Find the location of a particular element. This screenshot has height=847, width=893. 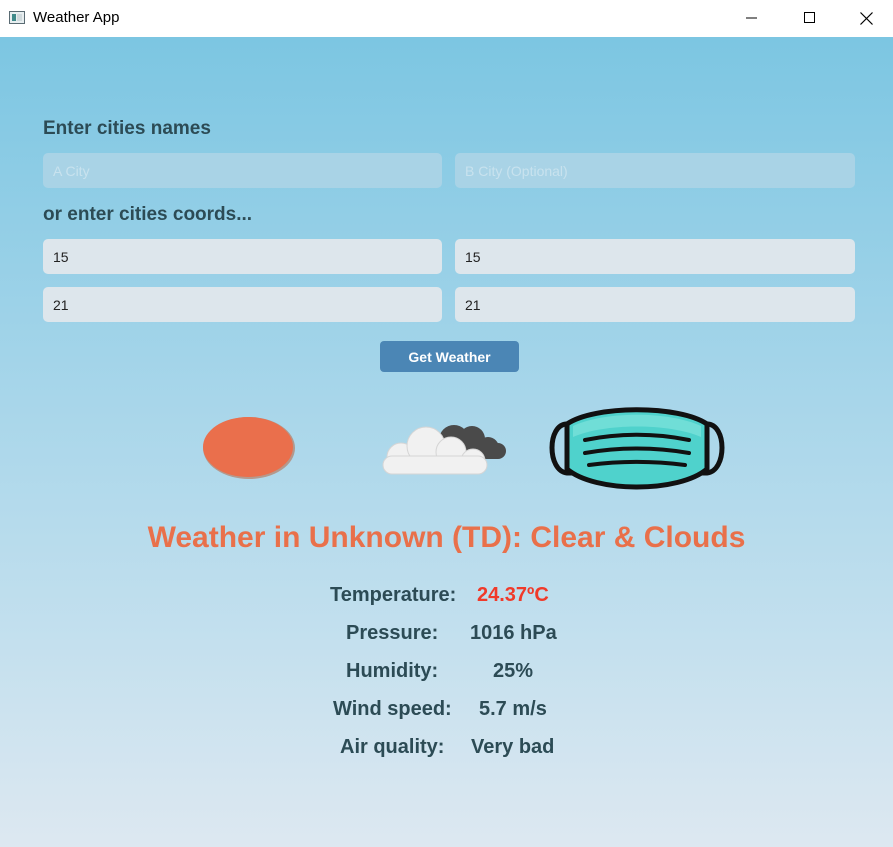

minimize-icon is located at coordinates (751, 18).